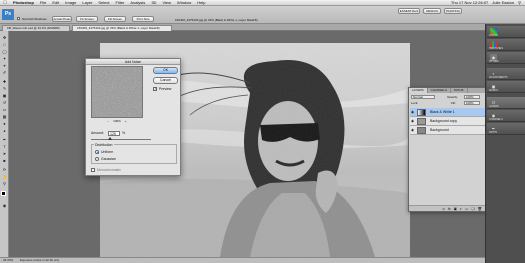 The width and height of the screenshot is (525, 263). What do you see at coordinates (472, 97) in the screenshot?
I see `opacity-input: 100%` at bounding box center [472, 97].